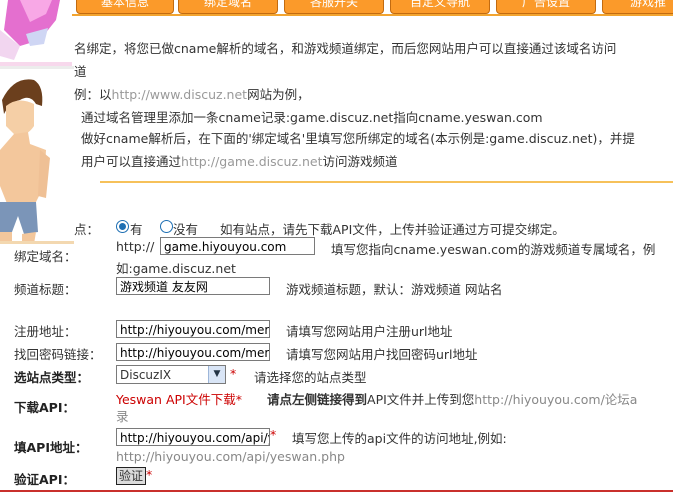 Image resolution: width=673 pixels, height=501 pixels. Describe the element at coordinates (334, 7) in the screenshot. I see `tab-server-switch: 各服开关` at that location.